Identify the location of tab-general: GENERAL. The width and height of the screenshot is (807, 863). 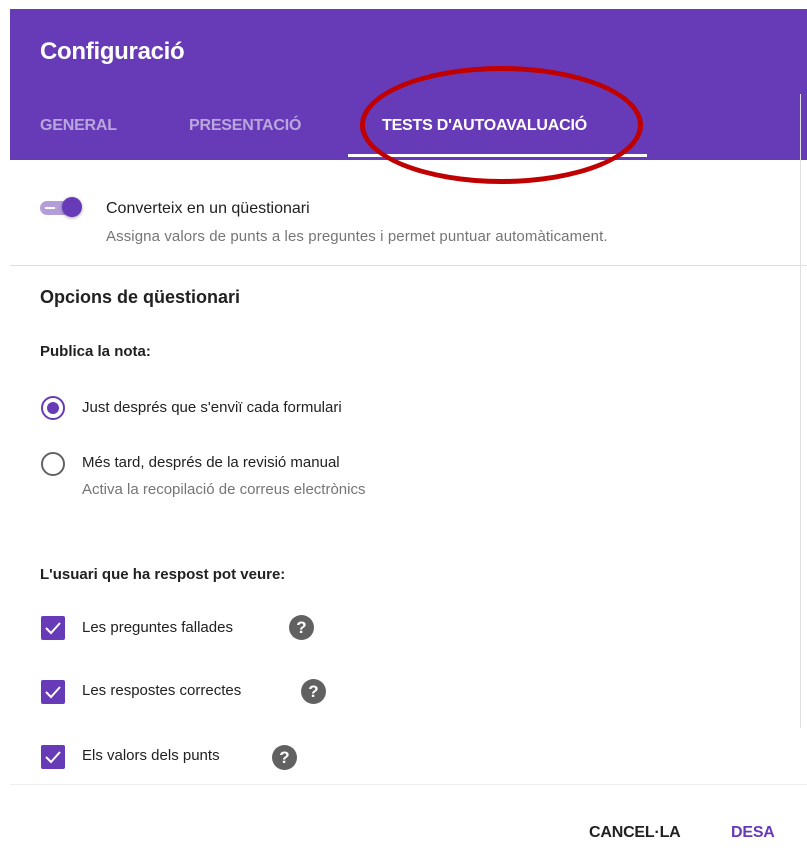
(78, 126).